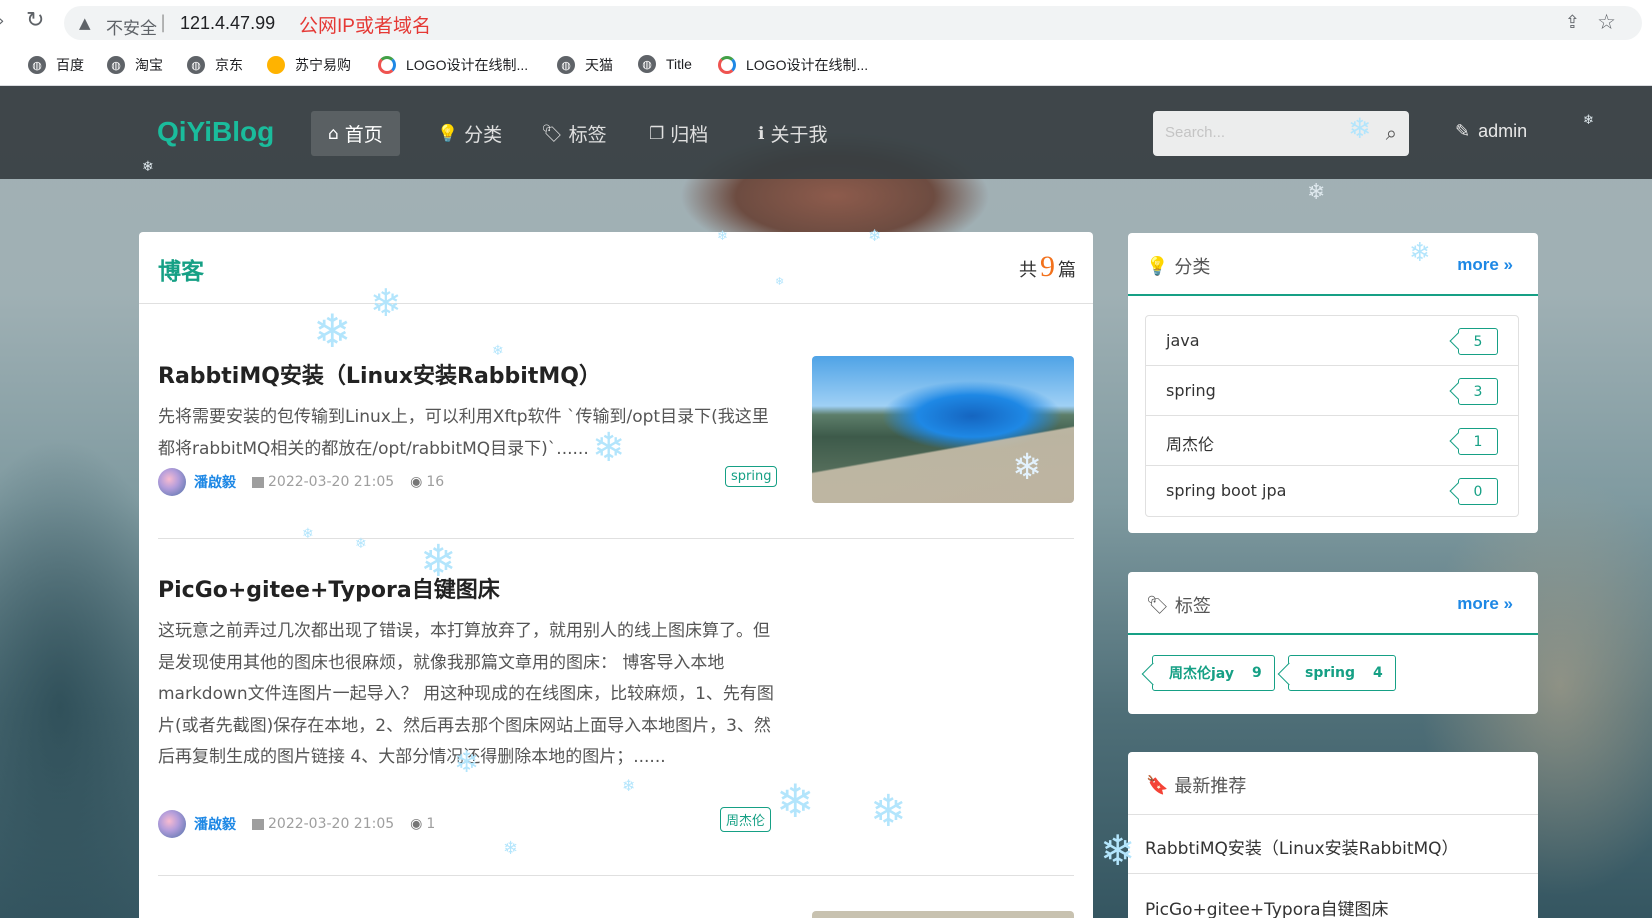 This screenshot has height=918, width=1652. I want to click on post-tag: 周杰伦, so click(746, 819).